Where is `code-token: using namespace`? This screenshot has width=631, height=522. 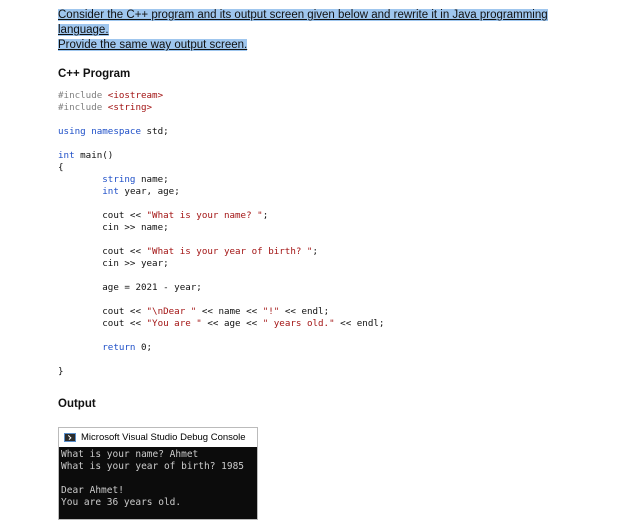 code-token: using namespace is located at coordinates (99, 131).